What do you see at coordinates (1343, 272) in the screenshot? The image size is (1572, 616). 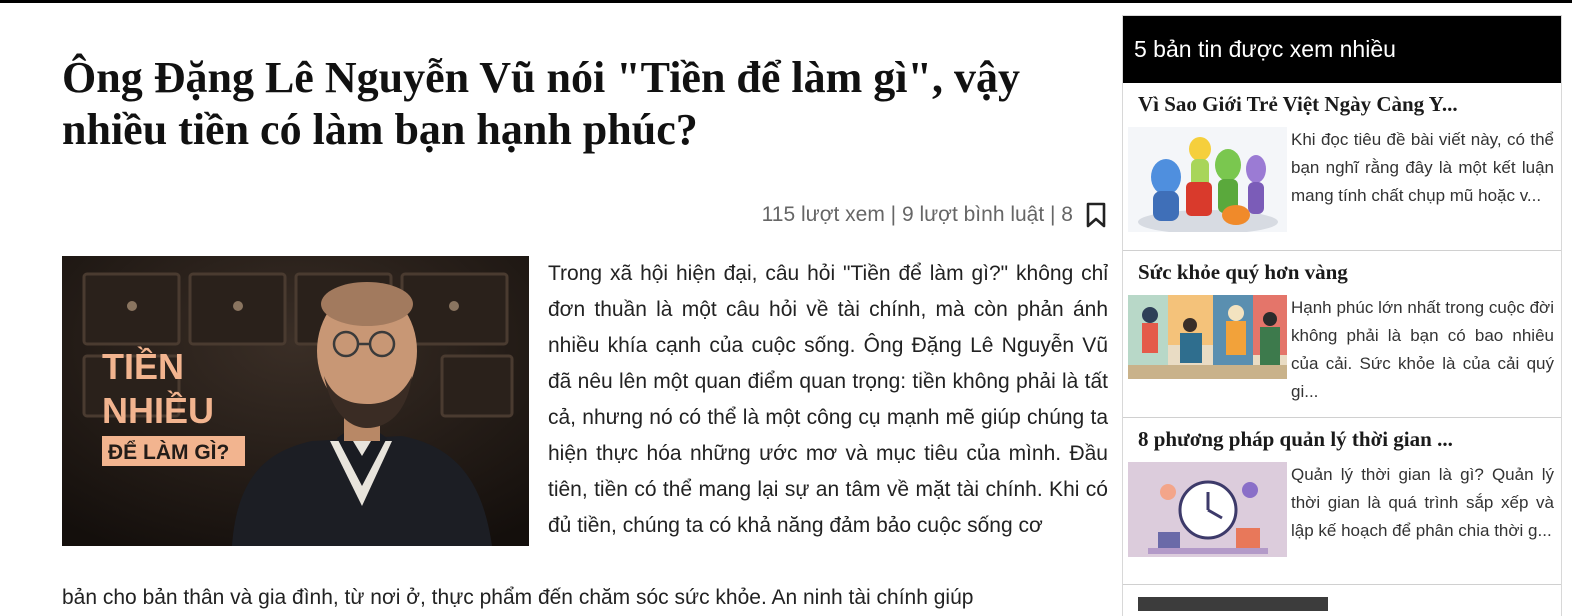 I see `news-title: Sức khỏe quý hơn vàng` at bounding box center [1343, 272].